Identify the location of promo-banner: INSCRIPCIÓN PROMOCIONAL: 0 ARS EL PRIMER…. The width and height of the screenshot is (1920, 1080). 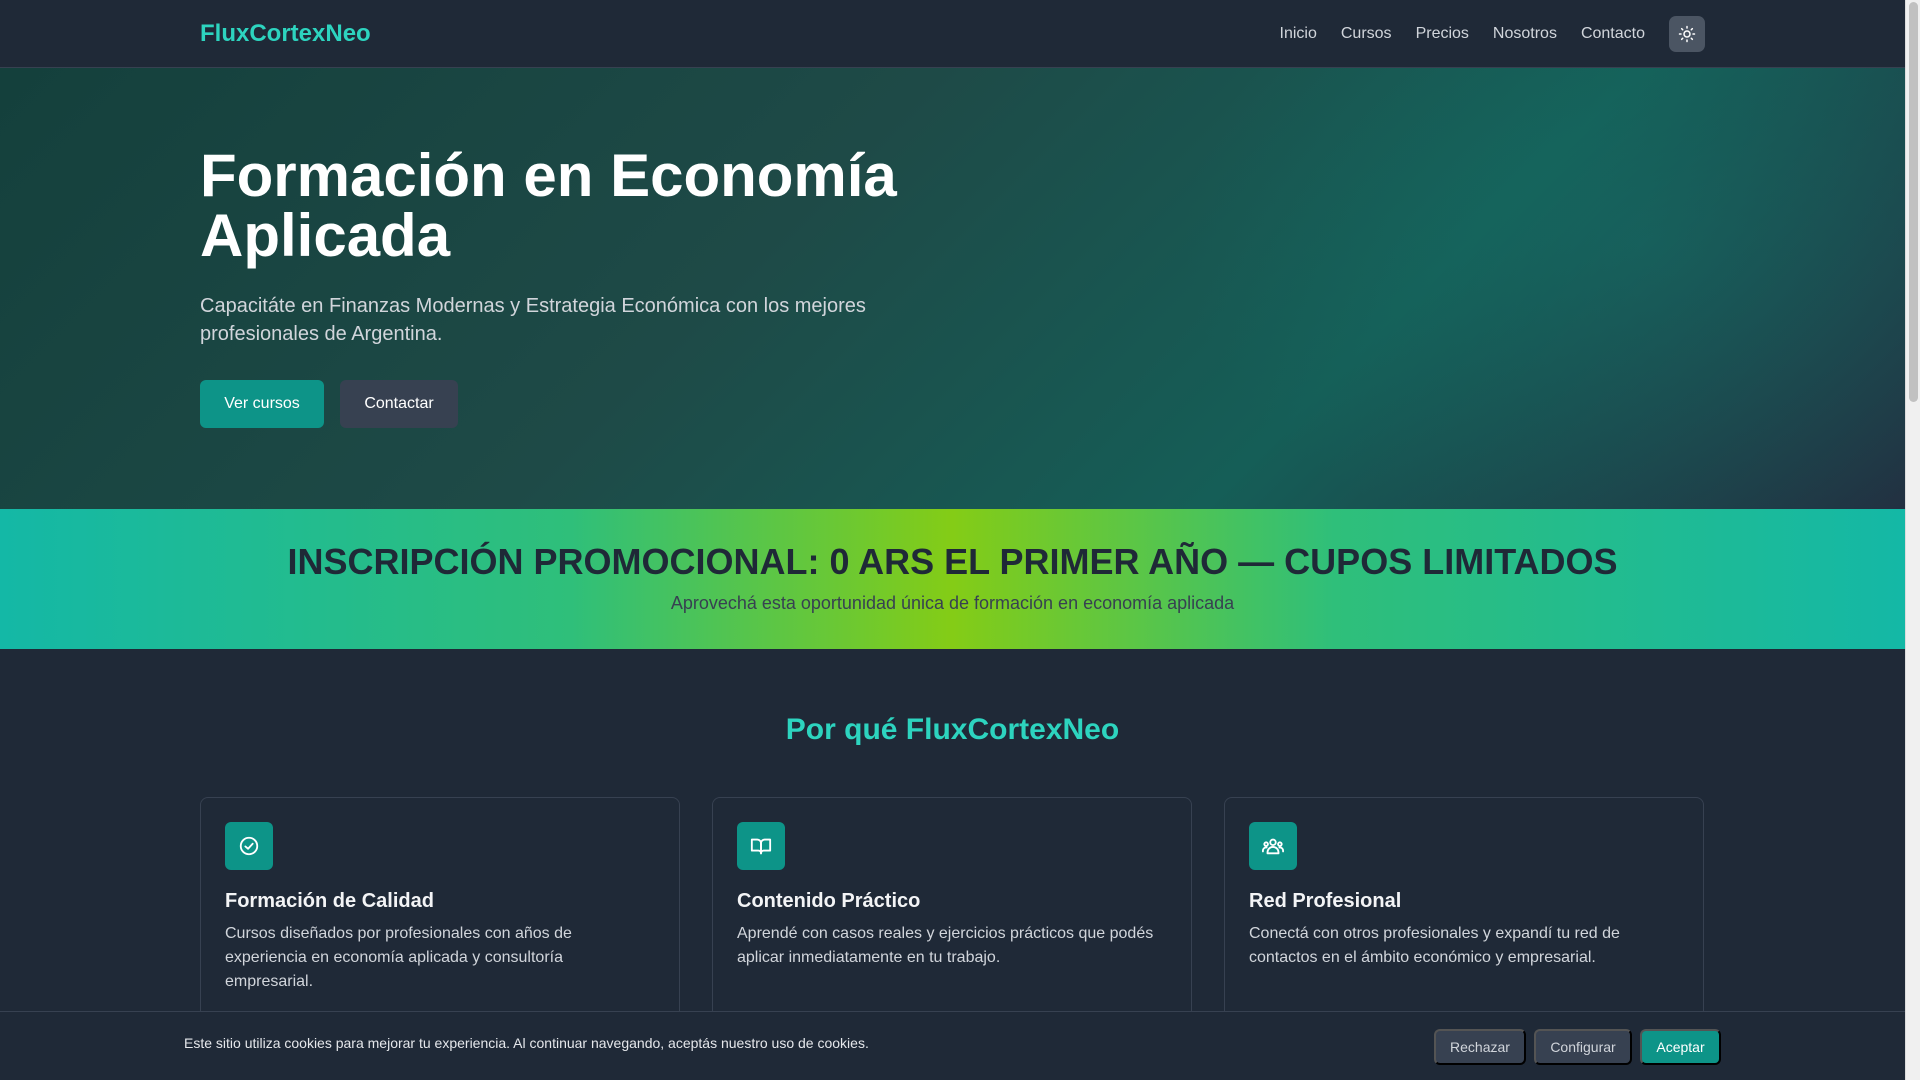
(952, 579).